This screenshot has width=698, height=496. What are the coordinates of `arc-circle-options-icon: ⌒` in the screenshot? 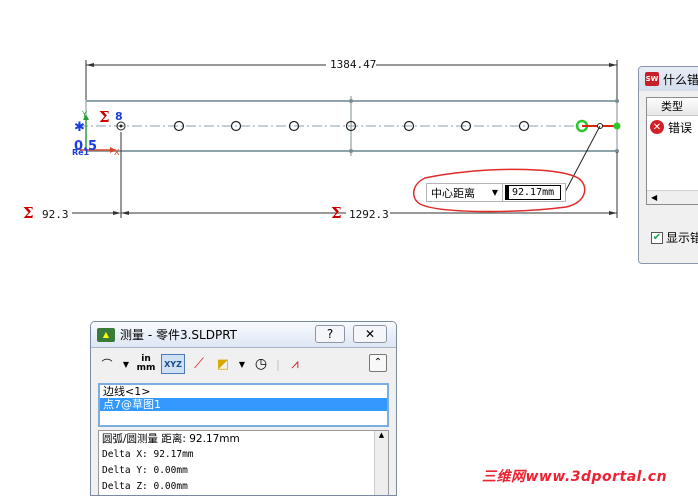 It's located at (107, 364).